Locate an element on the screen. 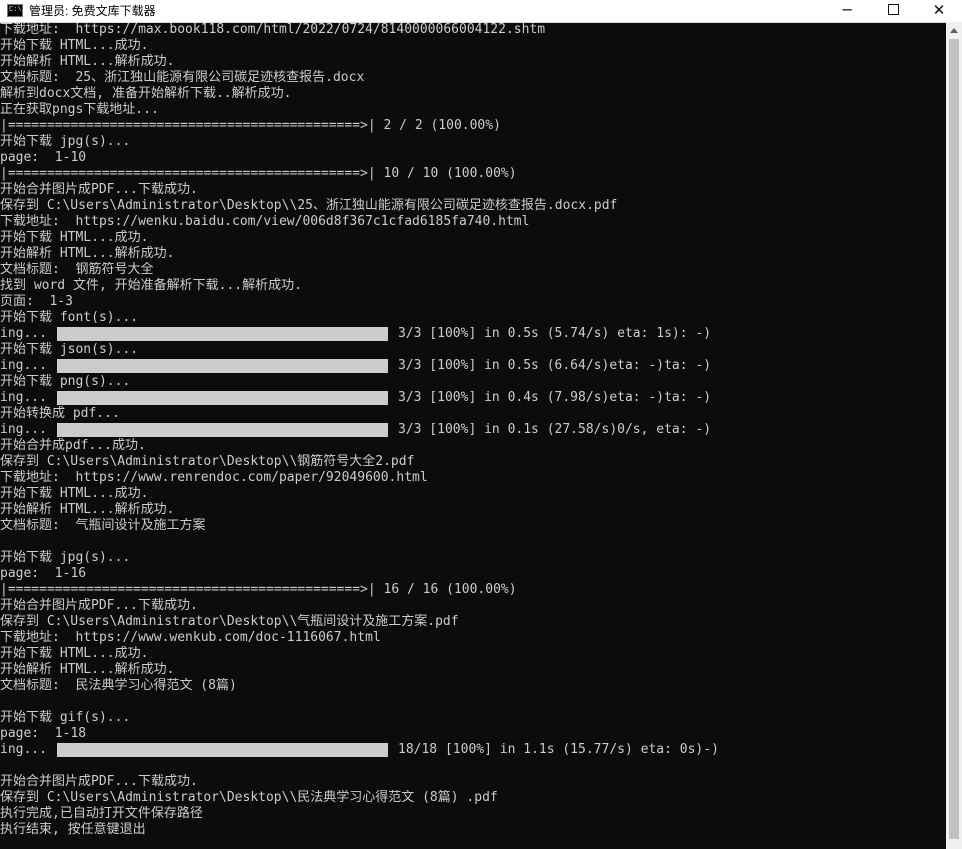  vertical-scrollbar is located at coordinates (954, 435).